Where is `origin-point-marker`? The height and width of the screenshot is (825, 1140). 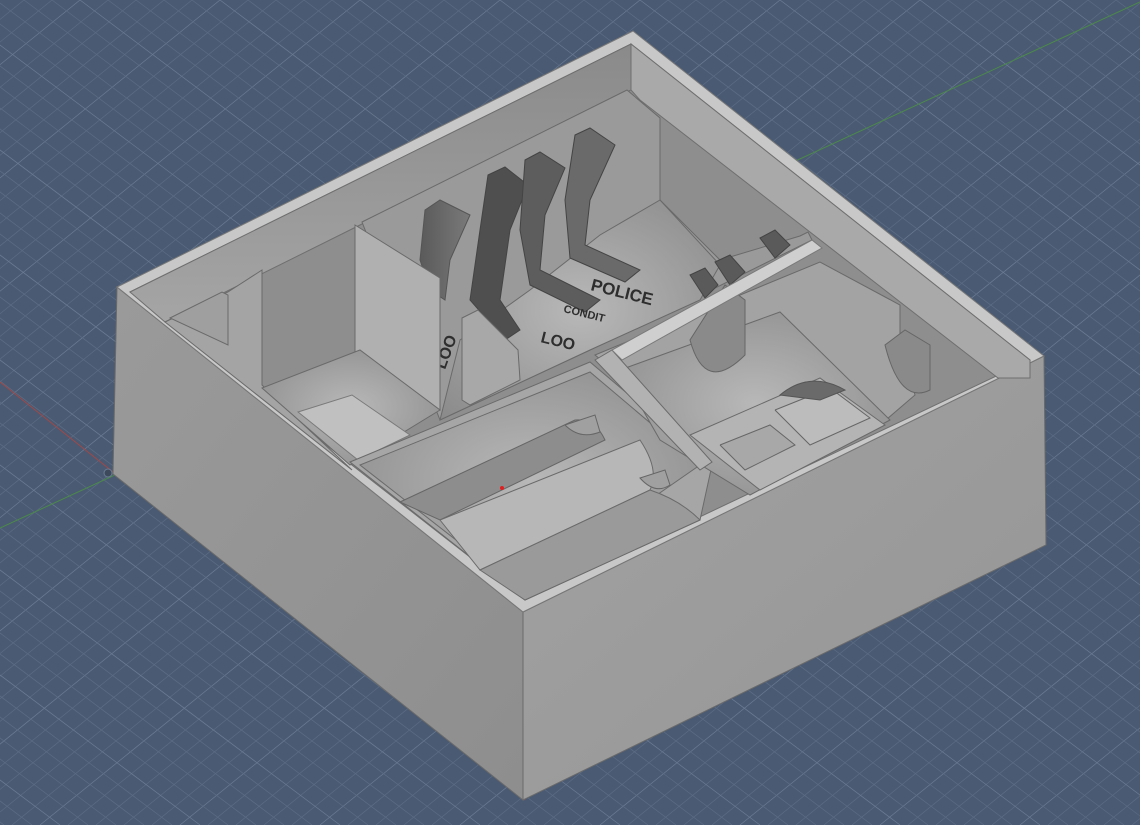
origin-point-marker is located at coordinates (502, 488).